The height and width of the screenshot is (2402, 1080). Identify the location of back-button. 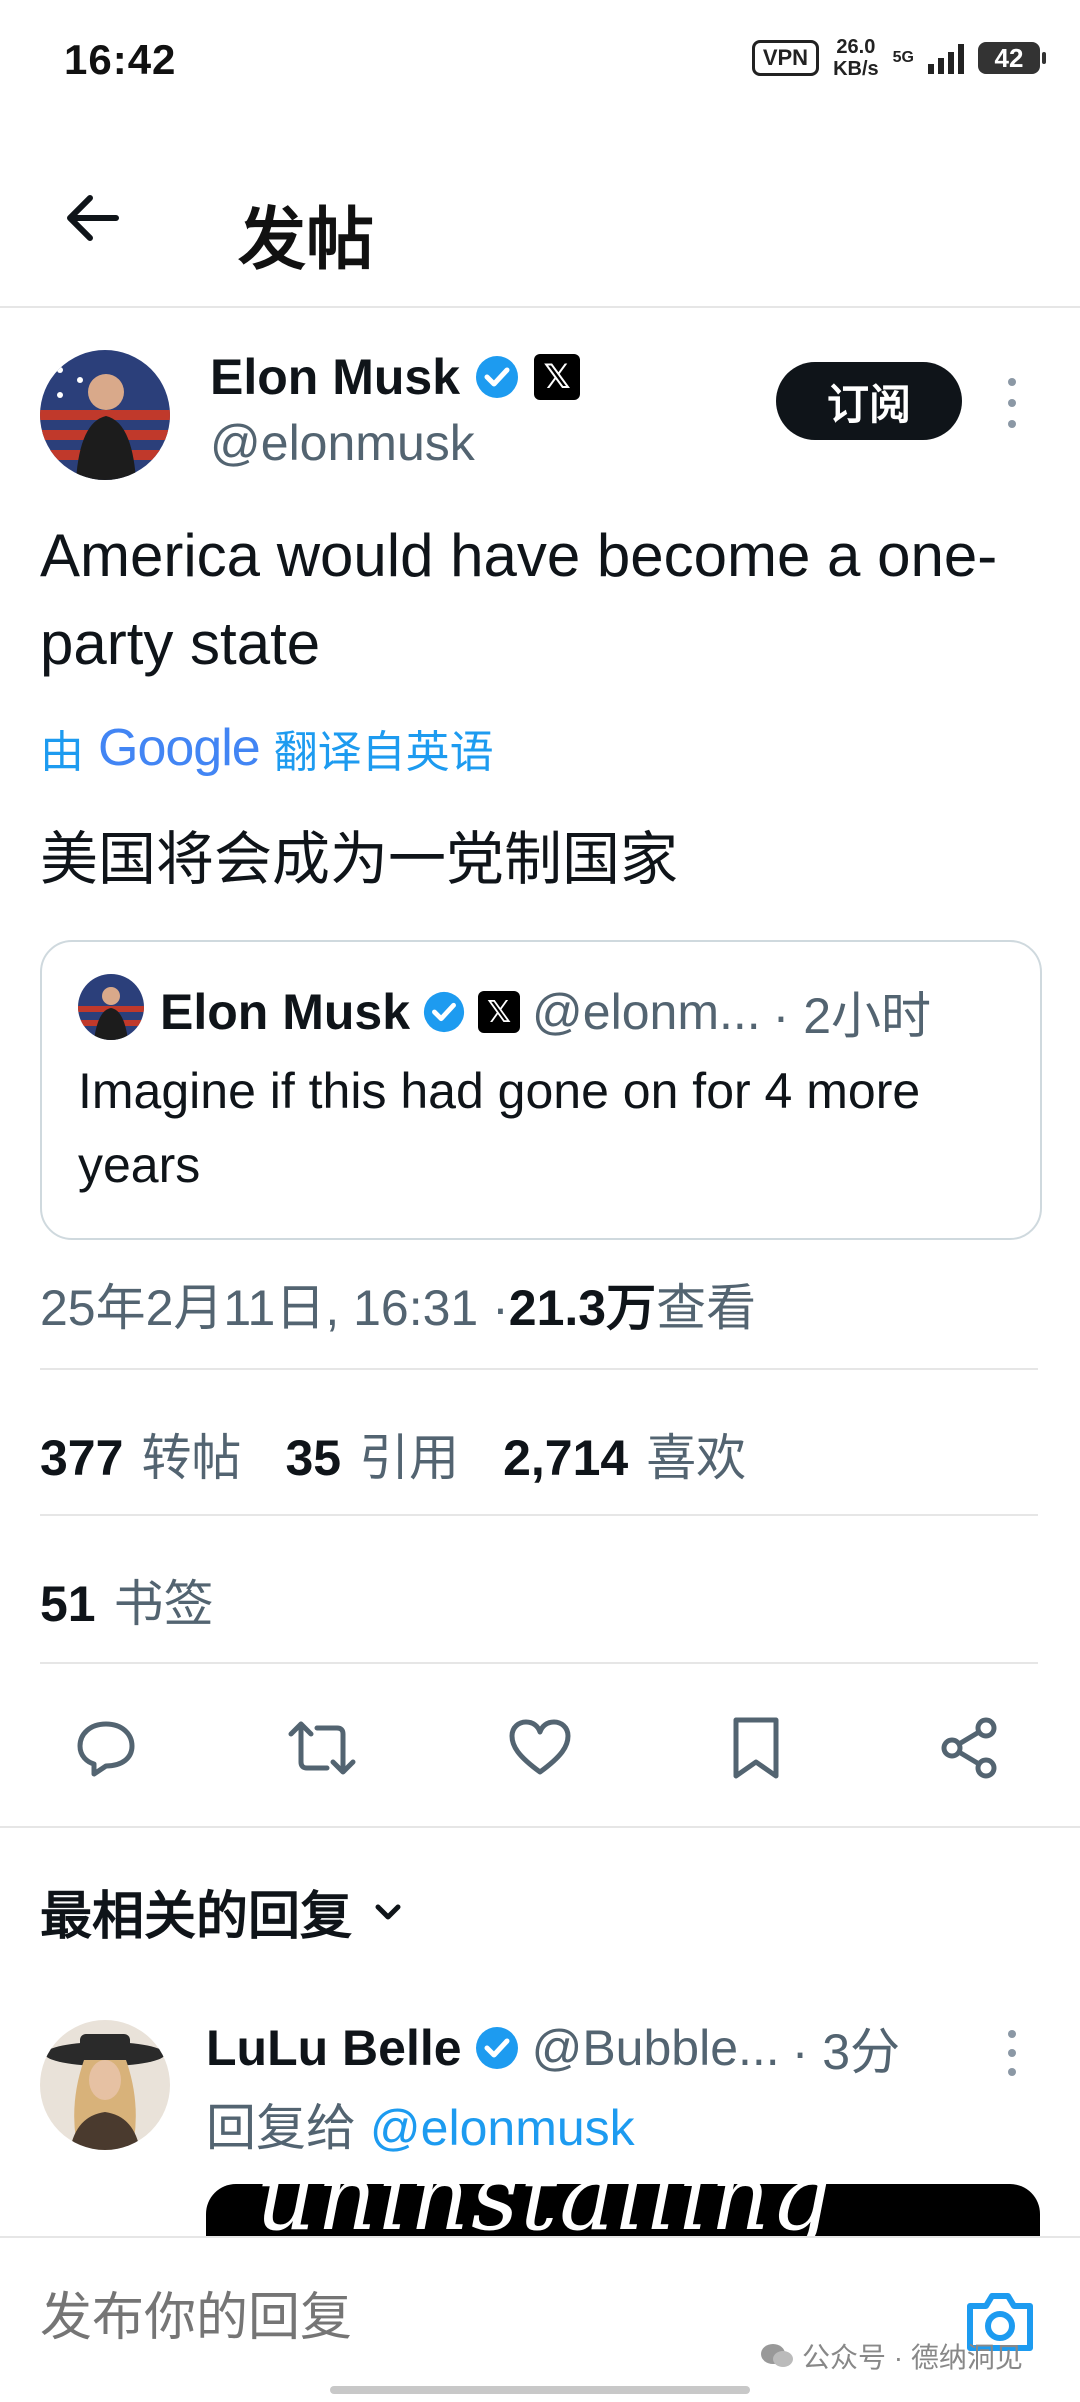
(94, 218).